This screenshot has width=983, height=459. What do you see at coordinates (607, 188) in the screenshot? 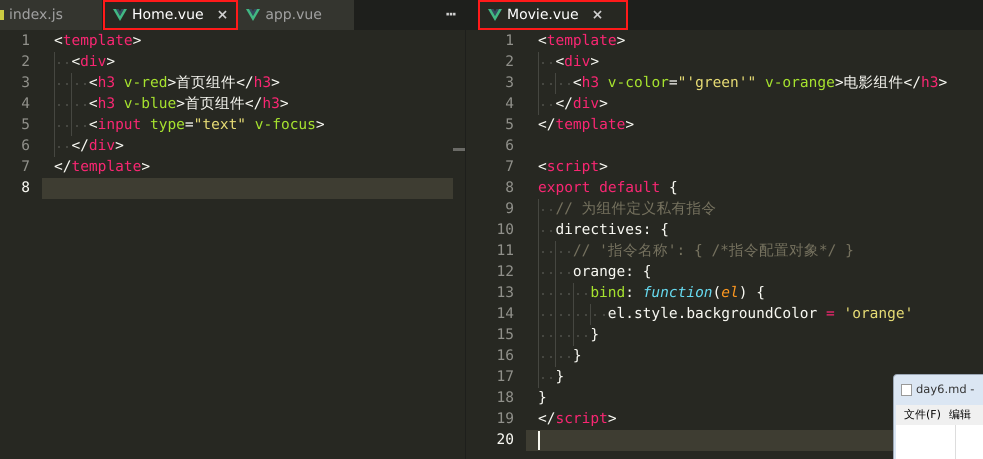
I see `code-line: export default {` at bounding box center [607, 188].